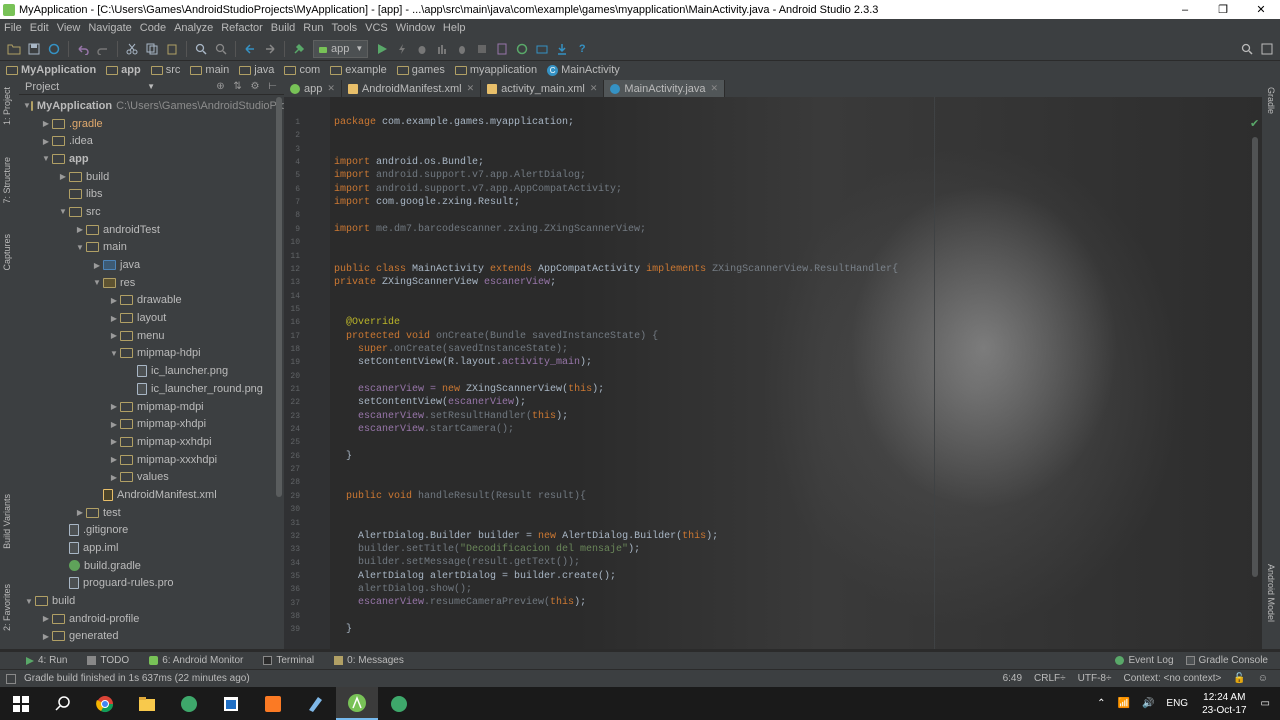 The width and height of the screenshot is (1280, 720). Describe the element at coordinates (402, 49) in the screenshot. I see `apply-changes-icon` at that location.